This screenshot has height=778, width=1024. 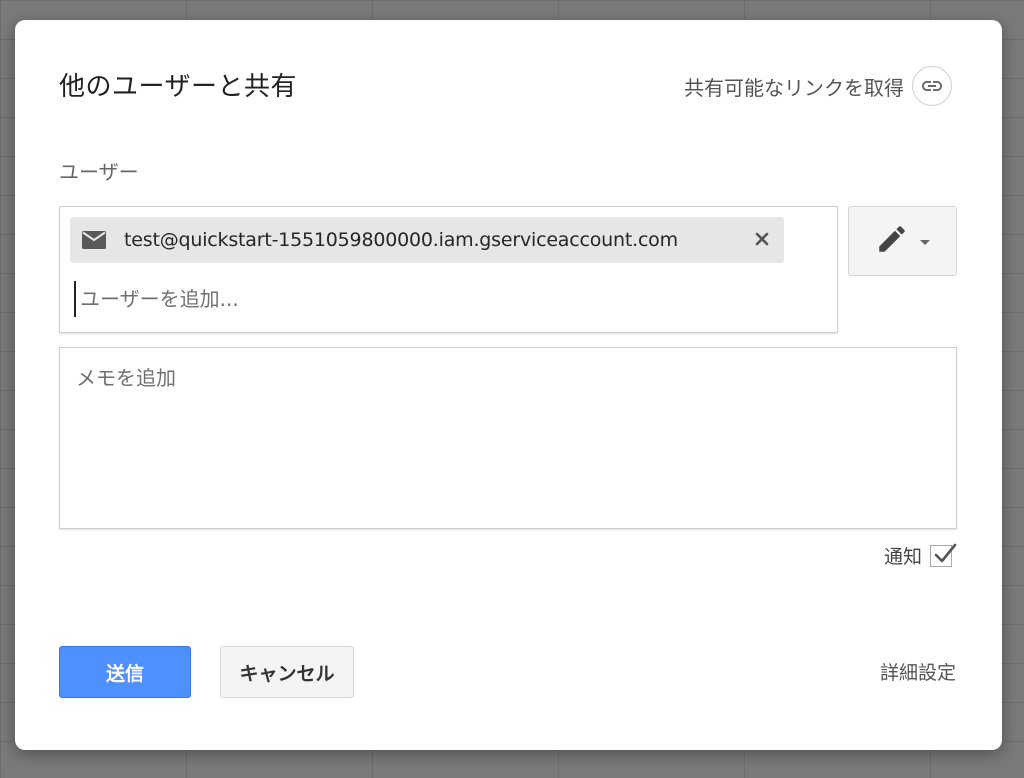 What do you see at coordinates (178, 87) in the screenshot?
I see `dialog-title: 他のユーザーと共有` at bounding box center [178, 87].